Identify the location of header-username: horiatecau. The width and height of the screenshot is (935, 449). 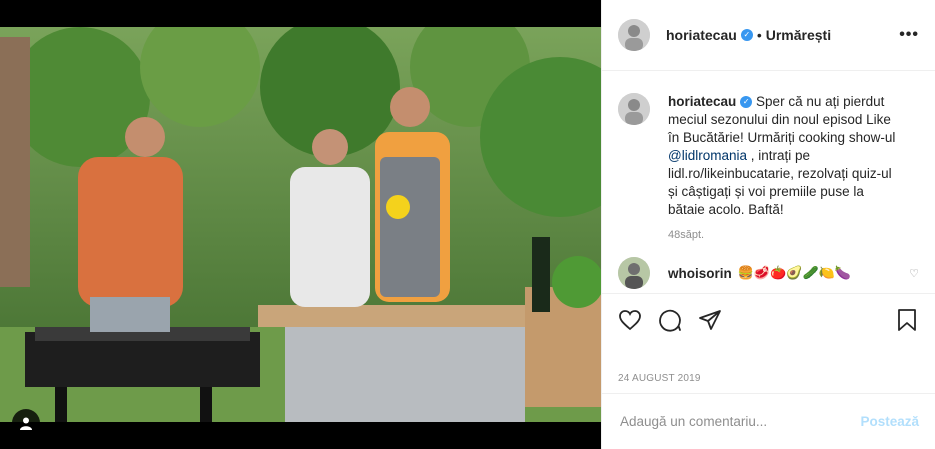
(701, 35).